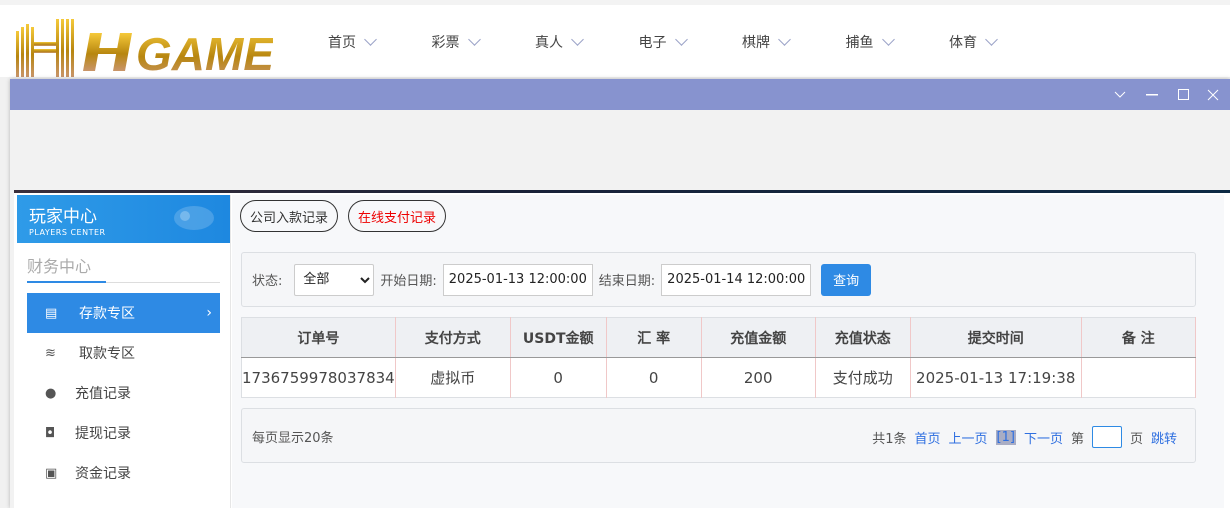 This screenshot has width=1230, height=508. What do you see at coordinates (889, 439) in the screenshot?
I see `total-count: 共1条` at bounding box center [889, 439].